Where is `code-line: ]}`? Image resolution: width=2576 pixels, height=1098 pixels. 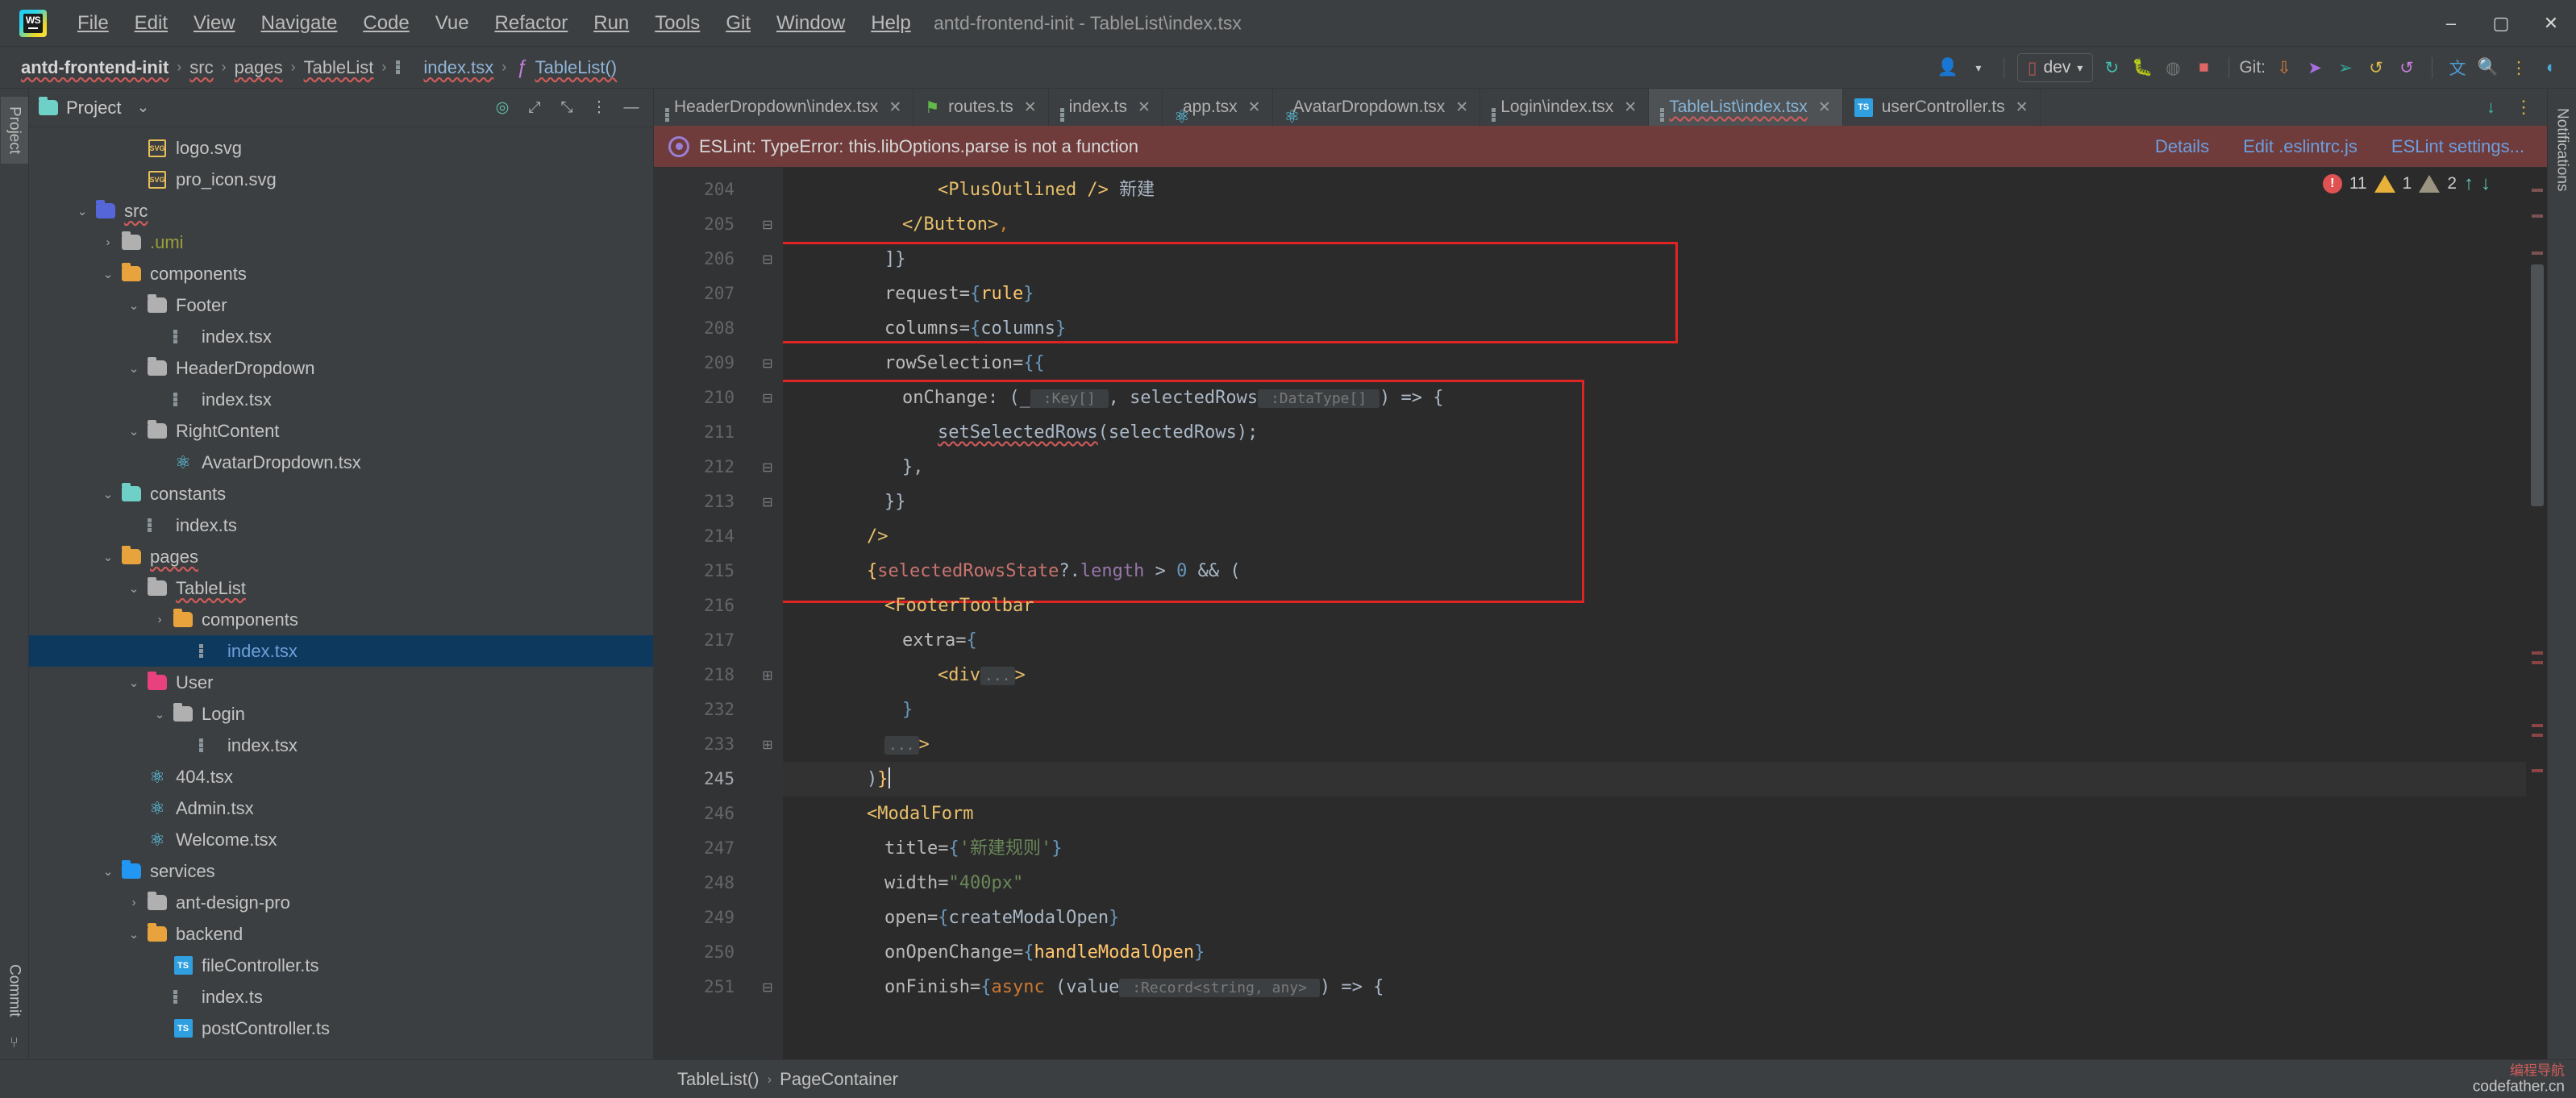 code-line: ]} is located at coordinates (1655, 259).